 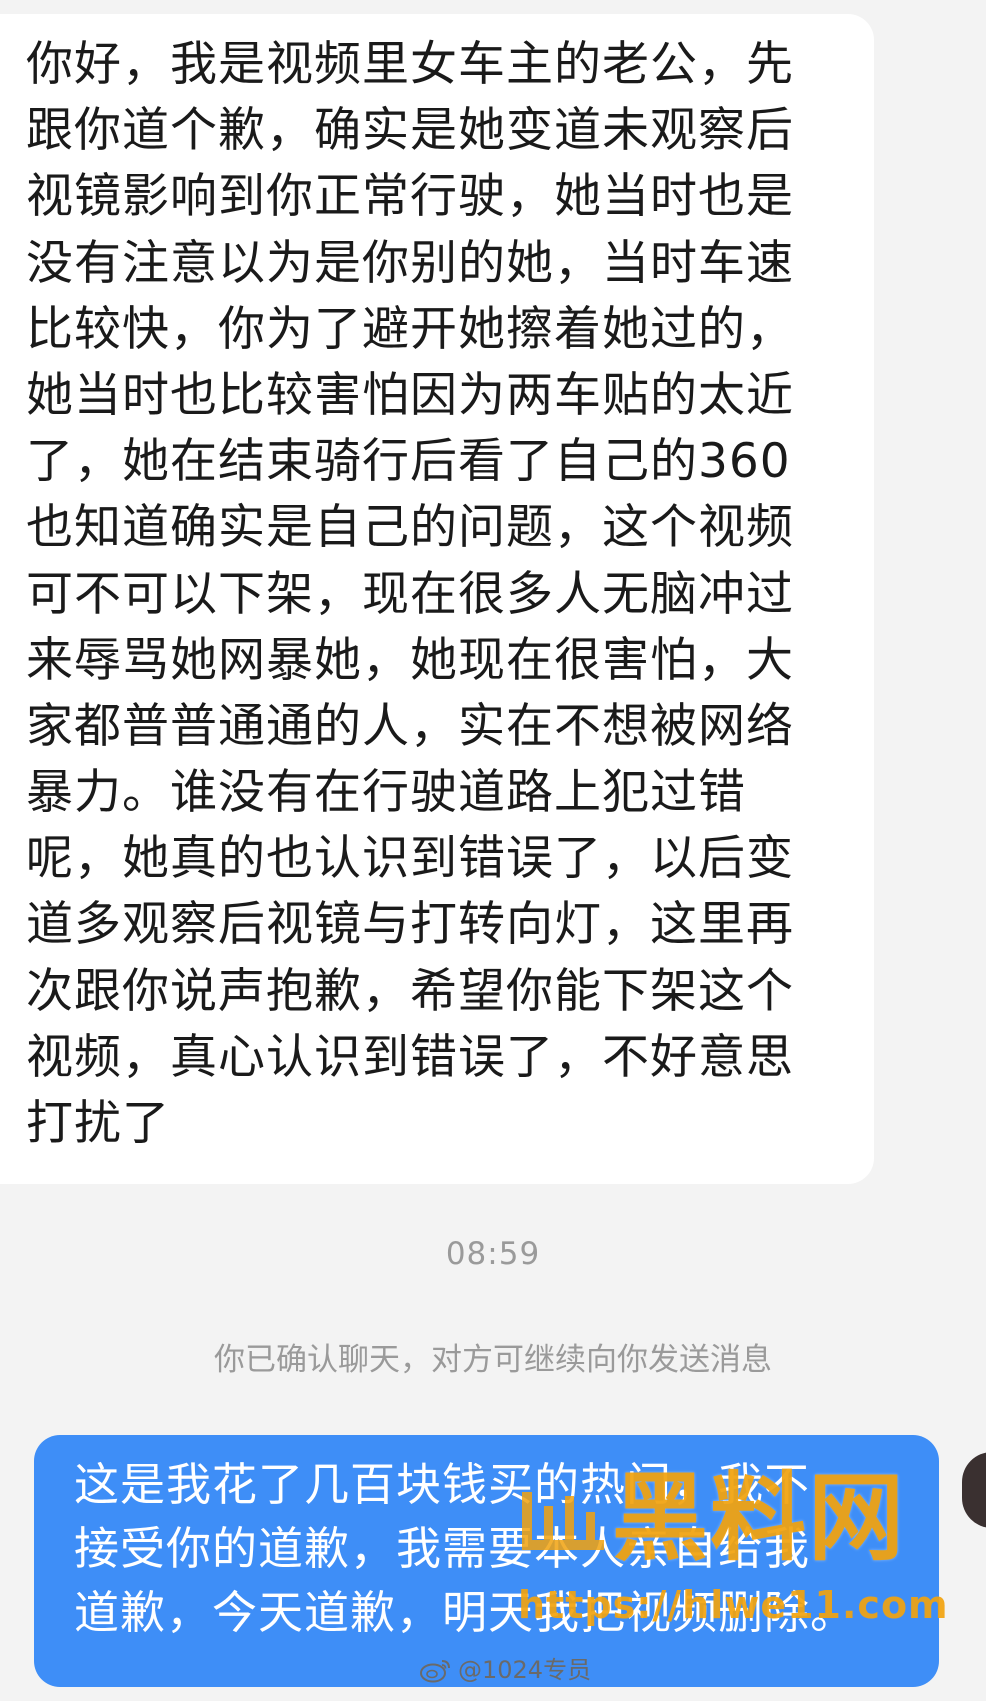 I want to click on message-line: 次跟你说声抱歉，希望你能下架这个, so click(x=410, y=991).